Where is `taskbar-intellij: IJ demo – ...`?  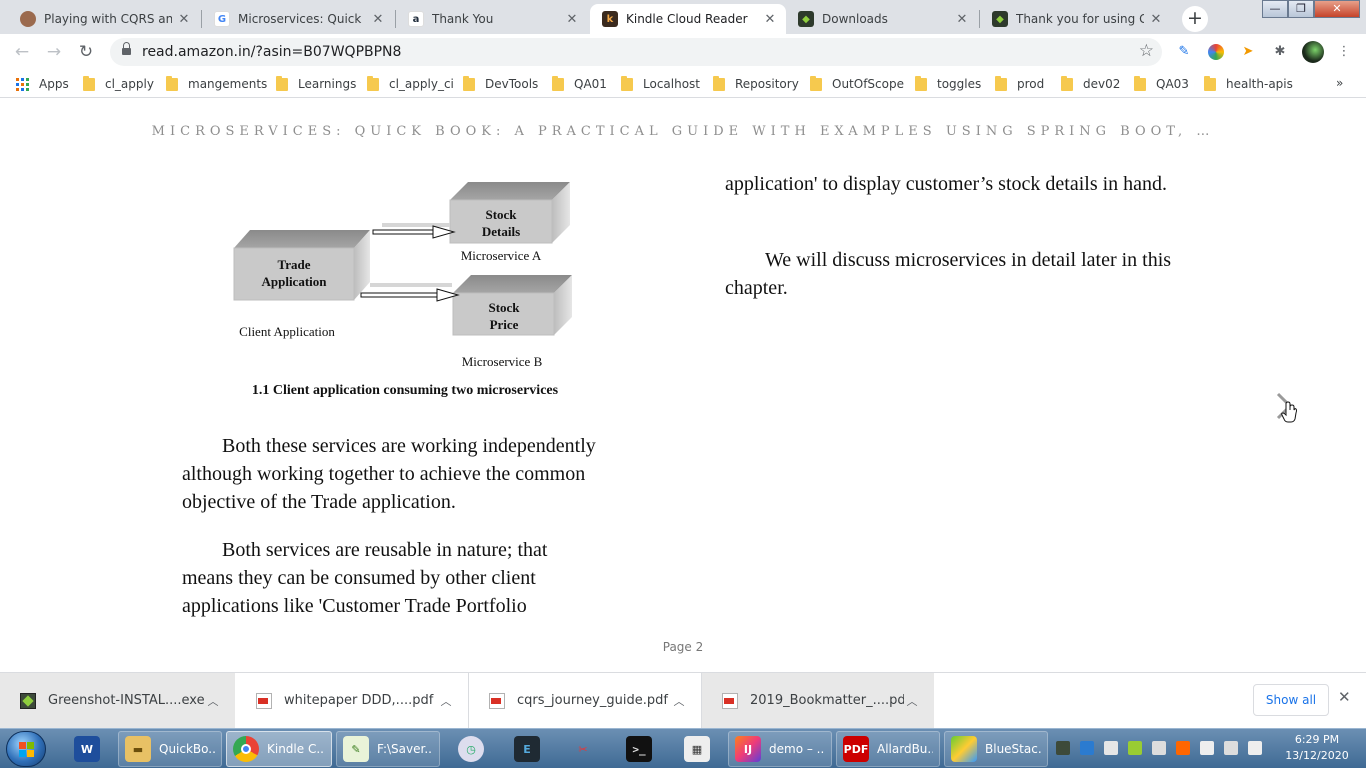 taskbar-intellij: IJ demo – ... is located at coordinates (780, 749).